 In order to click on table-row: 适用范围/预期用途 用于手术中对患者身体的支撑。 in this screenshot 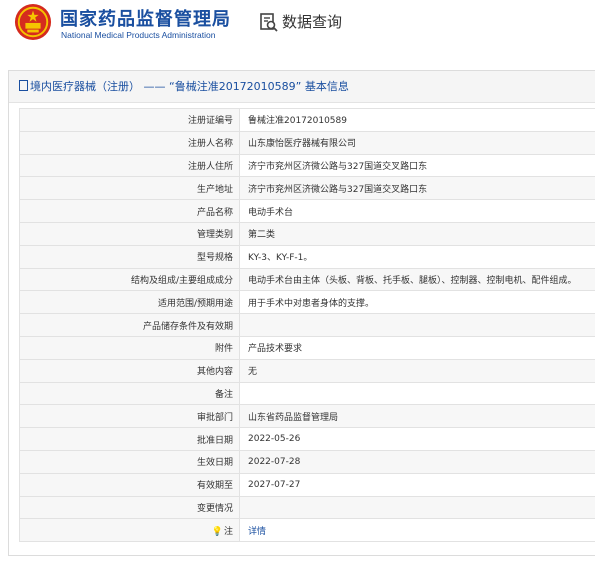, I will do `click(307, 302)`.